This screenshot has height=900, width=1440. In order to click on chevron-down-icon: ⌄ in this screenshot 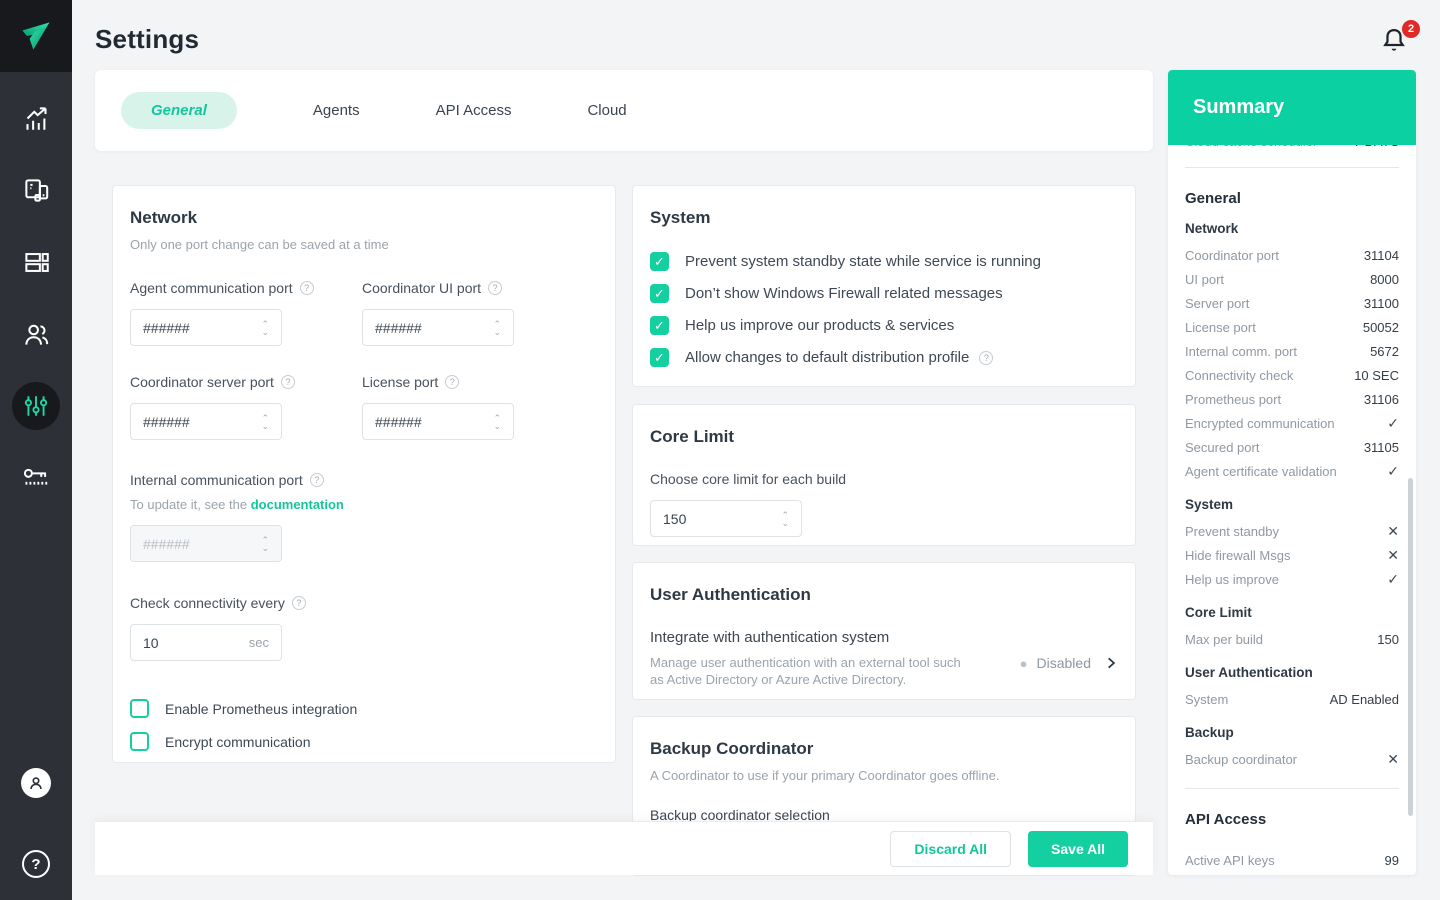, I will do `click(265, 331)`.